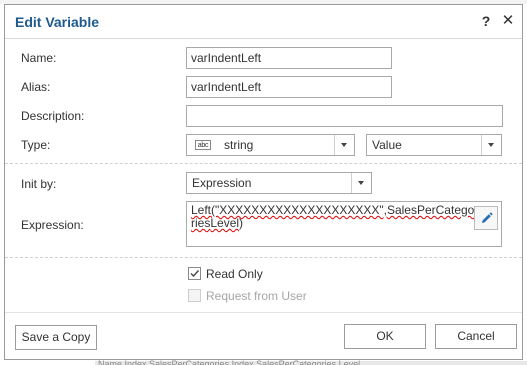 The width and height of the screenshot is (527, 365). Describe the element at coordinates (279, 183) in the screenshot. I see `init-by-select: Expression` at that location.